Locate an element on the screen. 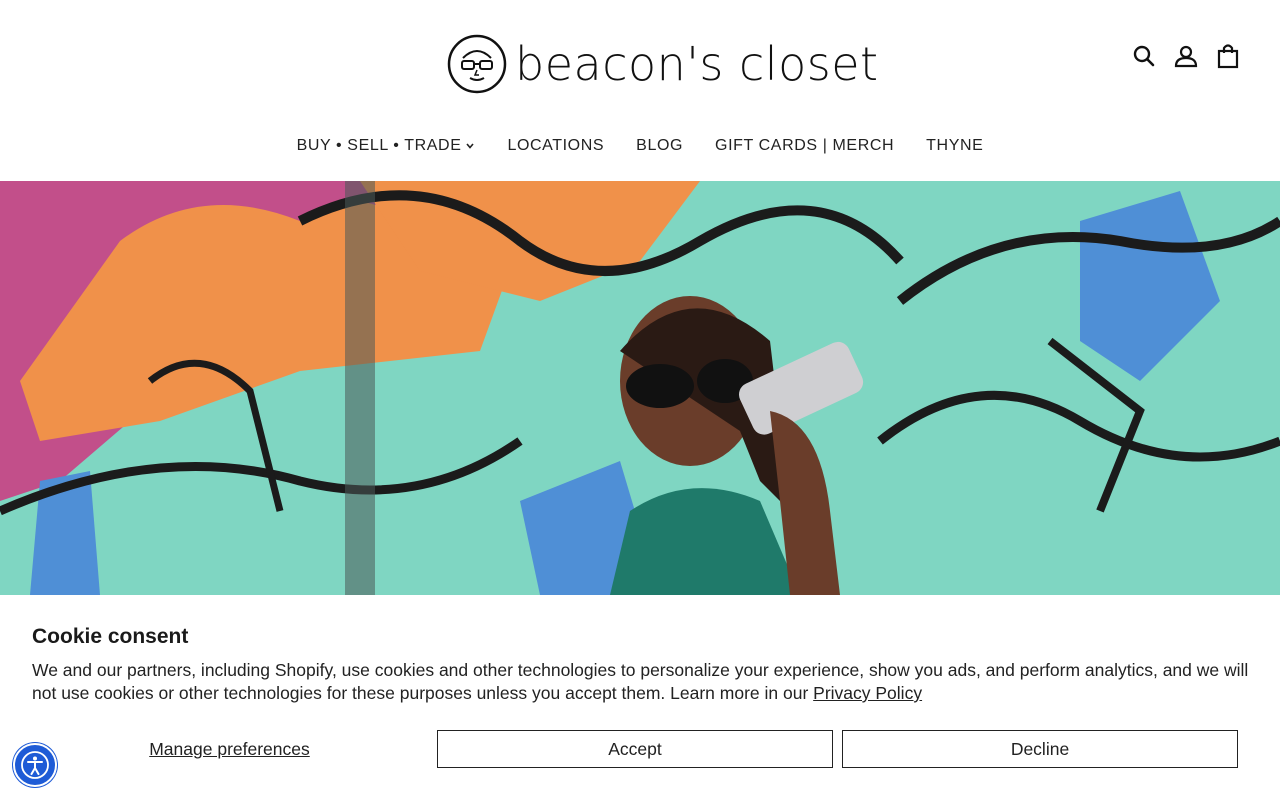 This screenshot has height=800, width=1280. accessibility-button is located at coordinates (35, 765).